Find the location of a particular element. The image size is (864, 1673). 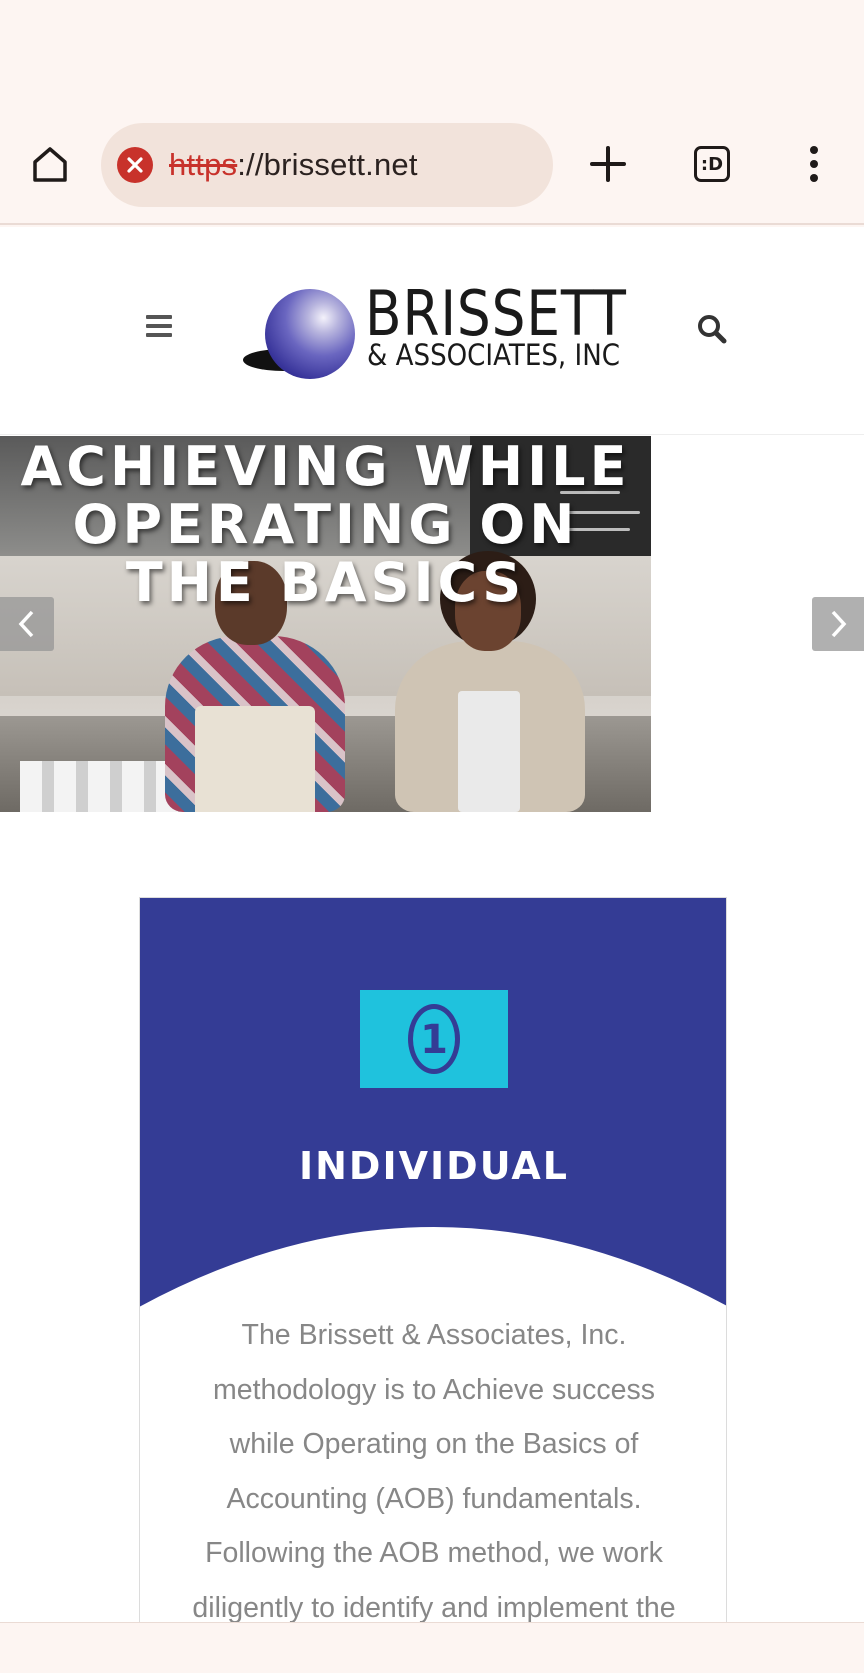

logo-sphere is located at coordinates (310, 334).